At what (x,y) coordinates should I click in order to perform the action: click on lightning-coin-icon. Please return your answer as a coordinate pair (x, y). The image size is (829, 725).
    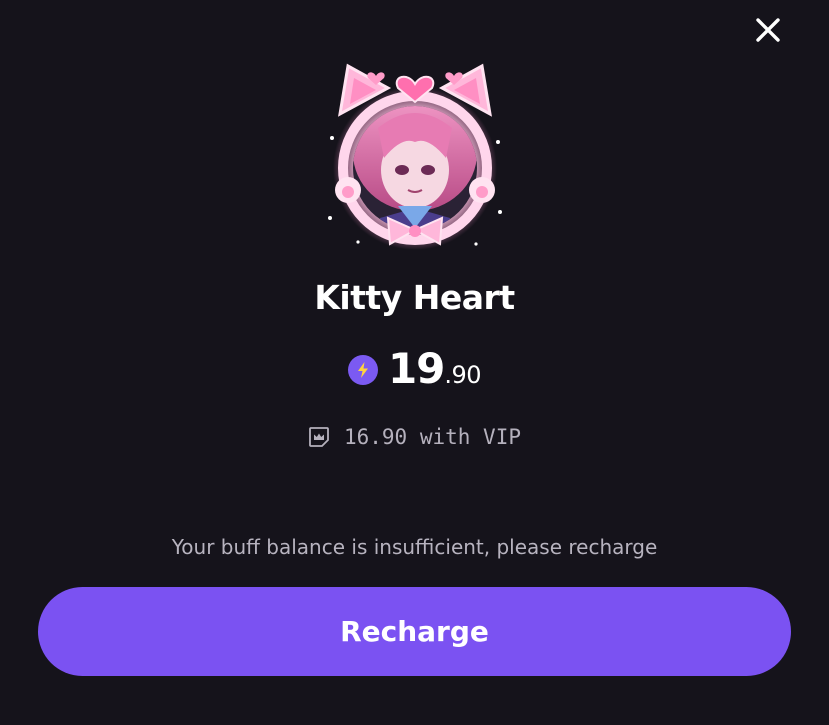
    Looking at the image, I should click on (362, 370).